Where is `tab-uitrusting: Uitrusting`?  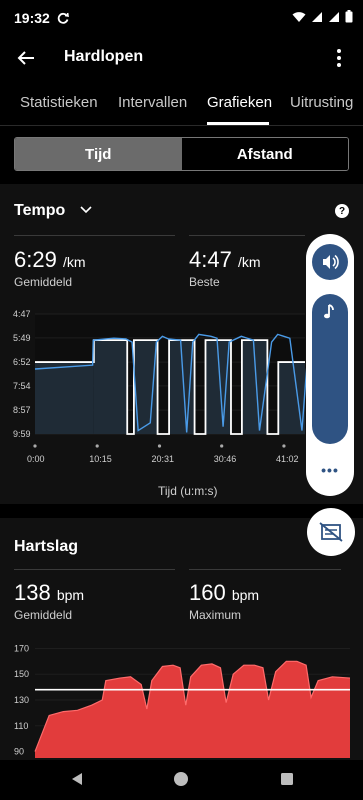
tab-uitrusting: Uitrusting is located at coordinates (321, 102).